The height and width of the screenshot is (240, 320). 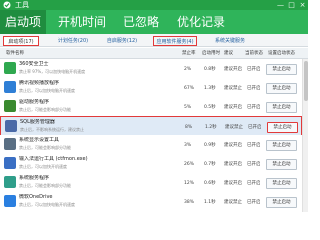 I want to click on app-description: 禁止后，不影响系统运行，建议禁止, so click(x=52, y=129).